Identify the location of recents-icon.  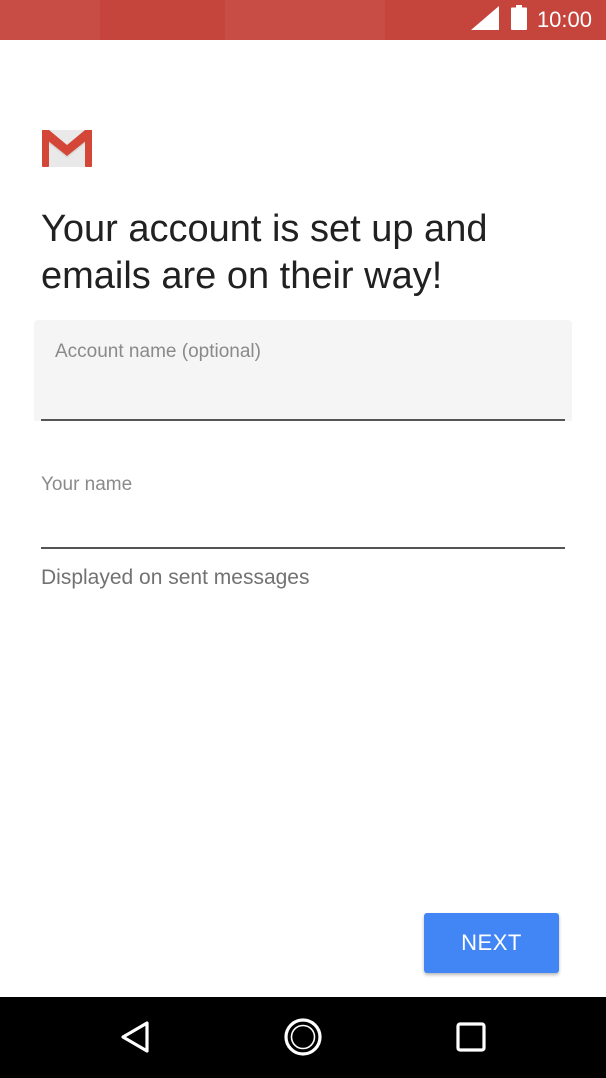
(471, 1037).